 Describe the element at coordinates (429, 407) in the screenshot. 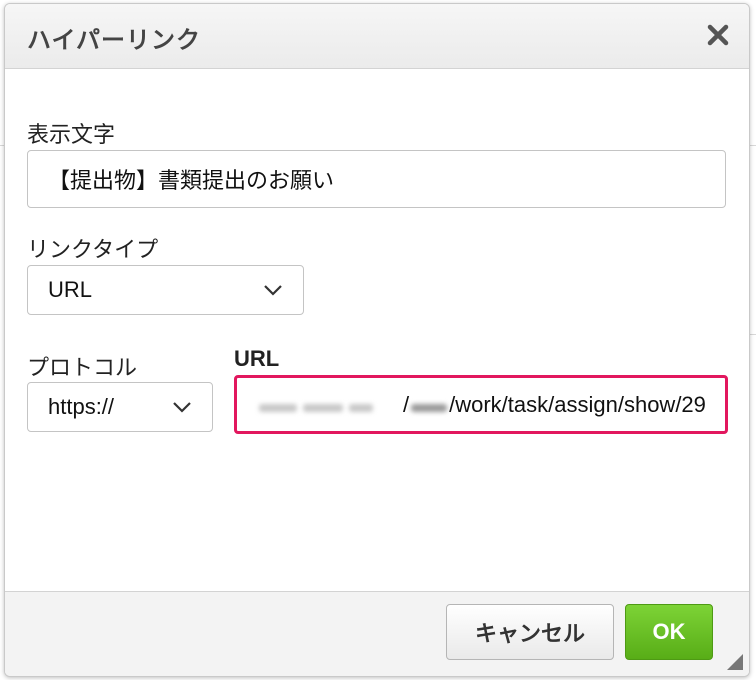

I see `redacted-path` at that location.